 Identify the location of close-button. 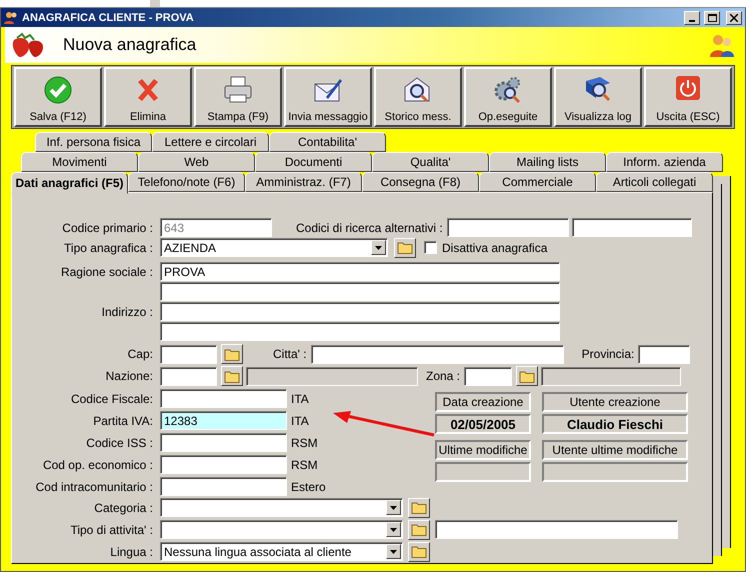
(734, 17).